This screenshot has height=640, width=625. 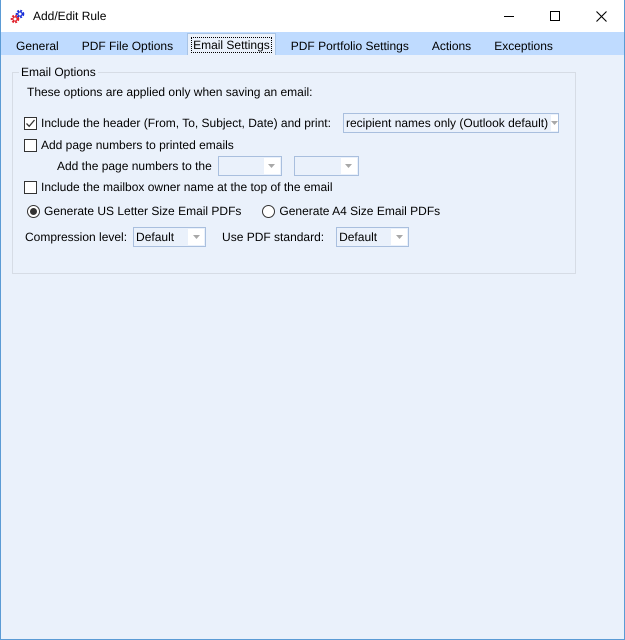 What do you see at coordinates (17, 16) in the screenshot?
I see `gears-icon` at bounding box center [17, 16].